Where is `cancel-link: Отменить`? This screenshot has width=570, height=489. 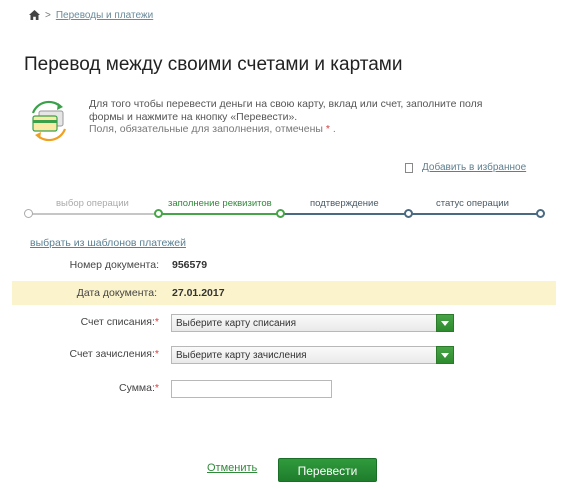 cancel-link: Отменить is located at coordinates (232, 468).